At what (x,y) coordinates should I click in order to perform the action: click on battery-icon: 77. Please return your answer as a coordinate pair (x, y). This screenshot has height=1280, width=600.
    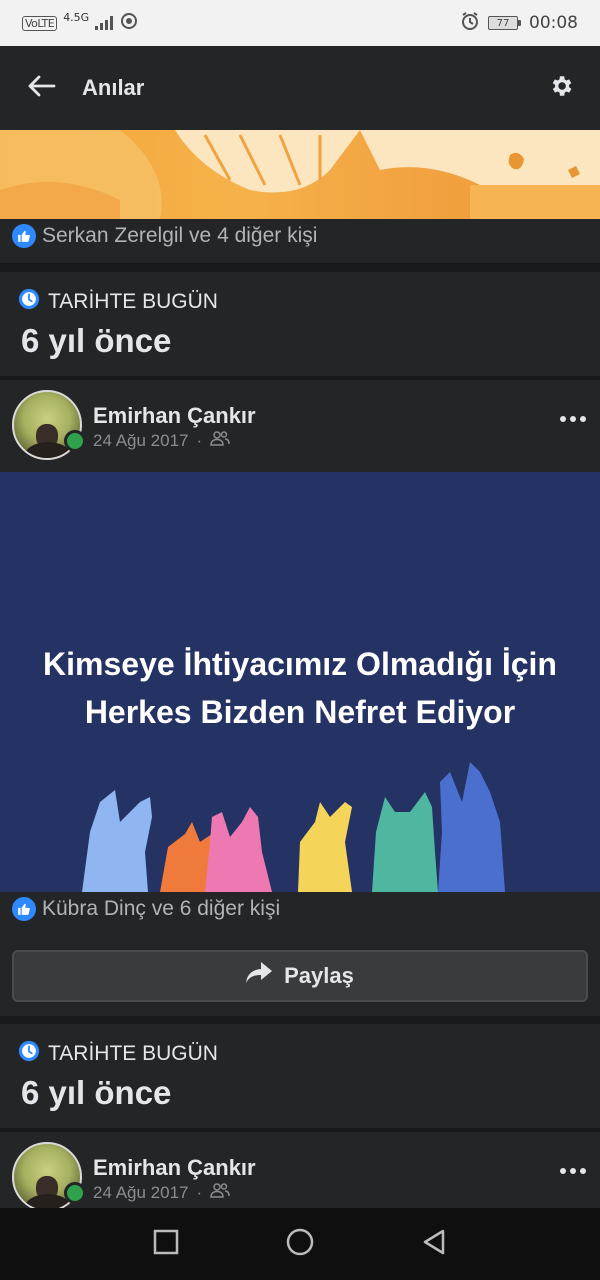
    Looking at the image, I should click on (504, 23).